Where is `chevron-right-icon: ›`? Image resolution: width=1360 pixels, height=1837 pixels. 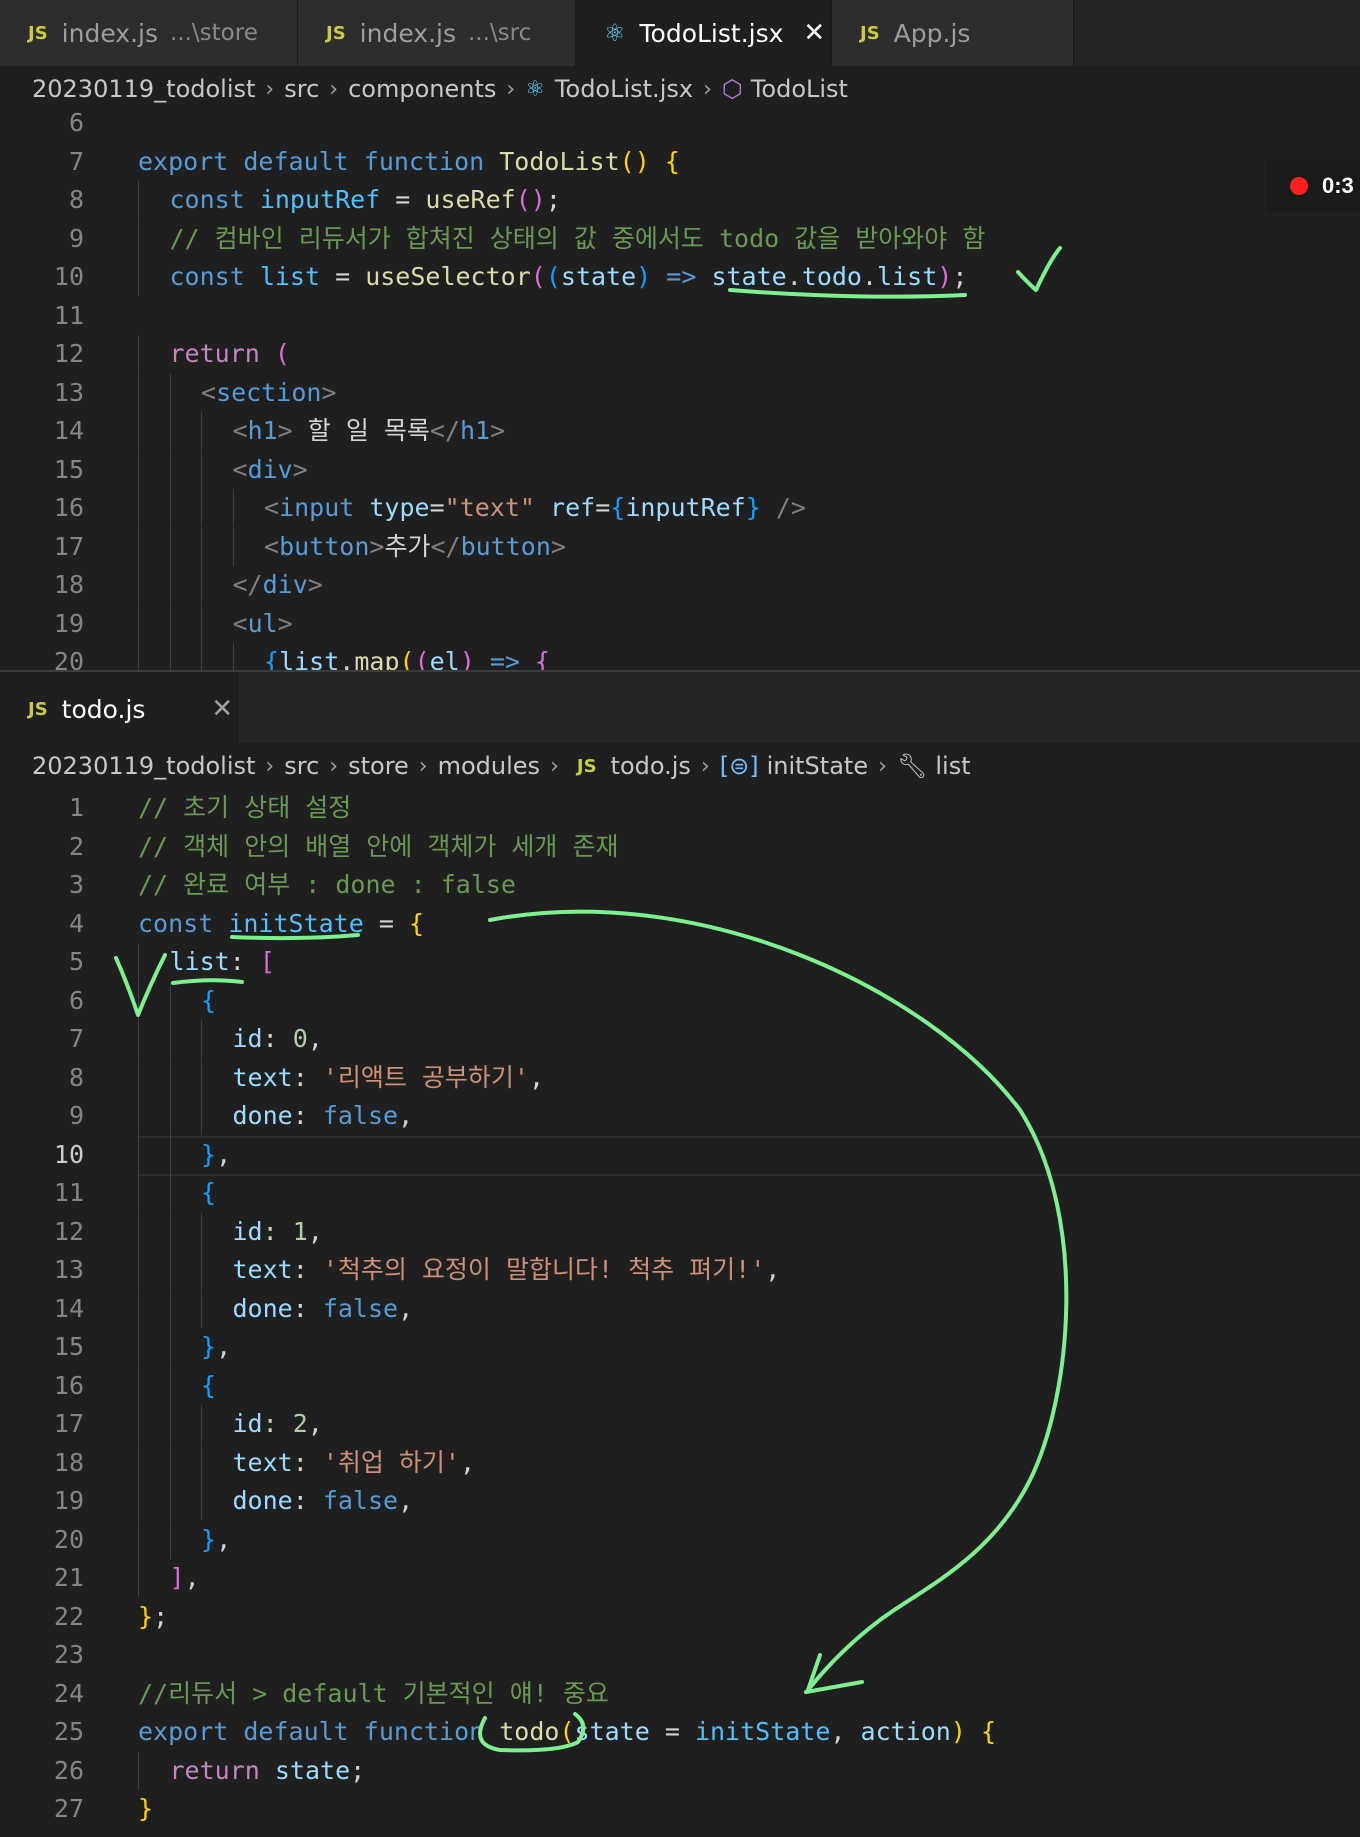
chevron-right-icon: › is located at coordinates (707, 89).